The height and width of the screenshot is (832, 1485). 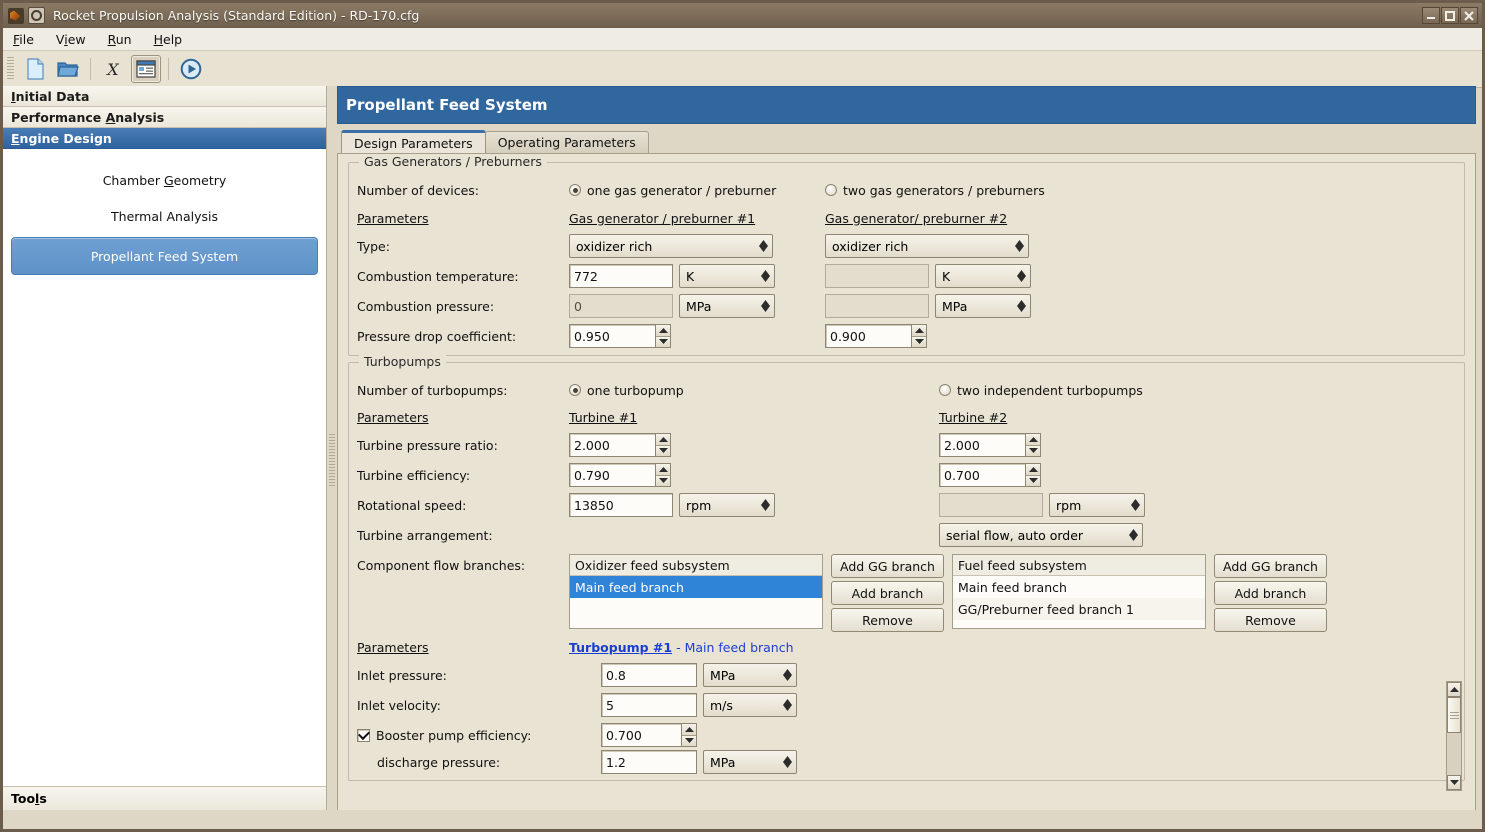 What do you see at coordinates (164, 798) in the screenshot?
I see `sidebar-section-tools: Tools` at bounding box center [164, 798].